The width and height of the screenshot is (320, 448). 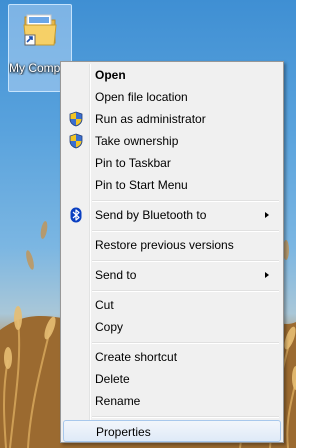 What do you see at coordinates (172, 275) in the screenshot?
I see `menu-item-send-to: Send to` at bounding box center [172, 275].